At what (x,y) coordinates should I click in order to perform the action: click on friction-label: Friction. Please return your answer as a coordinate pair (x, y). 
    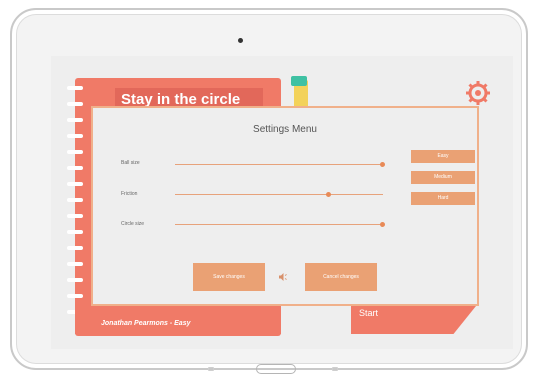
    Looking at the image, I should click on (129, 194).